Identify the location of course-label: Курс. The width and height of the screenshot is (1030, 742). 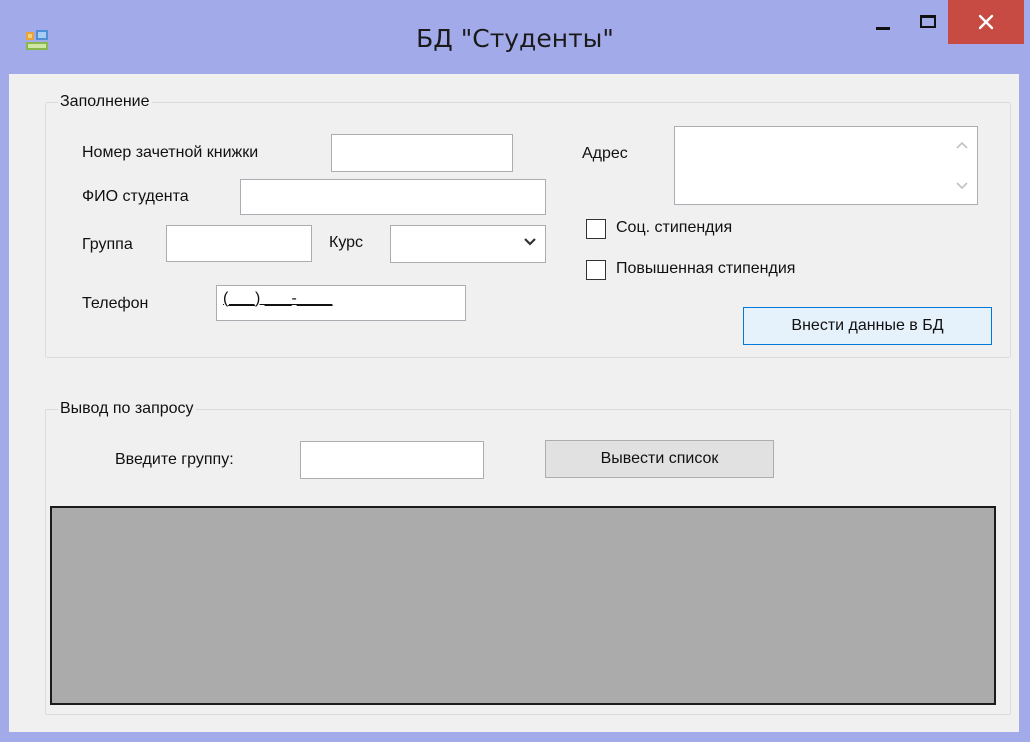
(346, 242).